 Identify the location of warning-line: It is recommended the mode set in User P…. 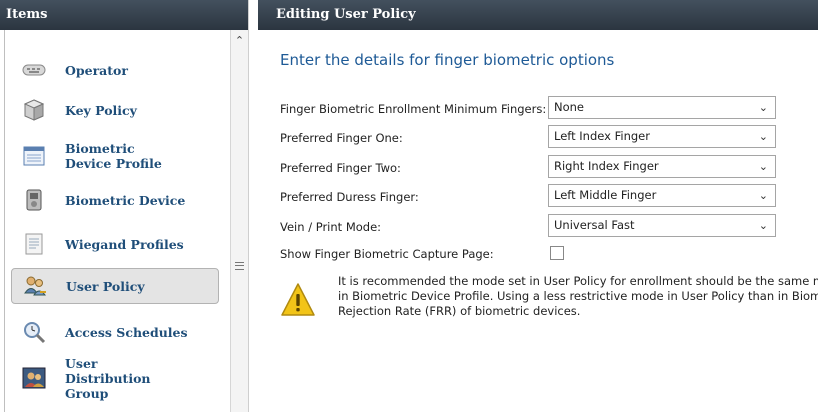
(578, 281).